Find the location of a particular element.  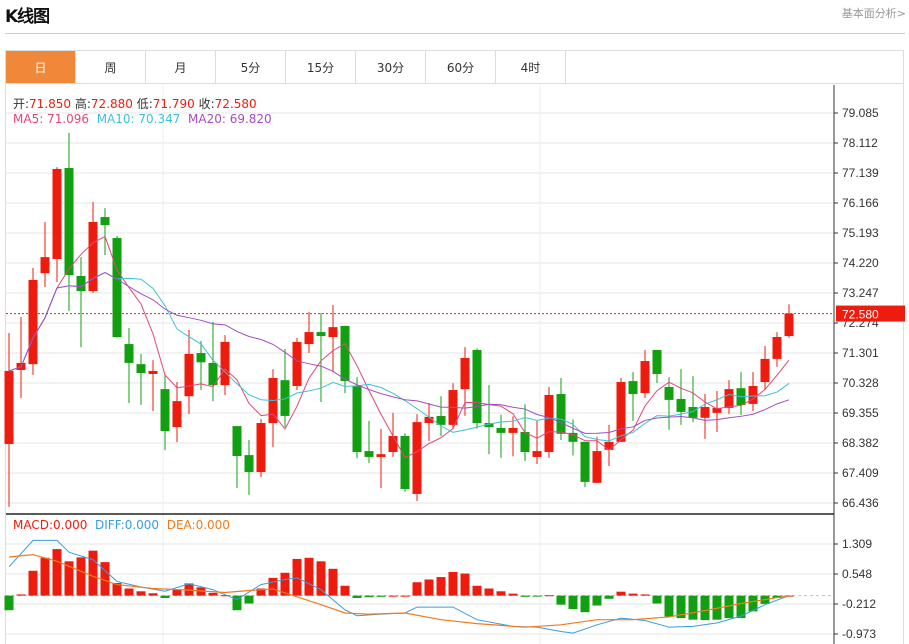

price-tick-label: 66.436 is located at coordinates (860, 503).